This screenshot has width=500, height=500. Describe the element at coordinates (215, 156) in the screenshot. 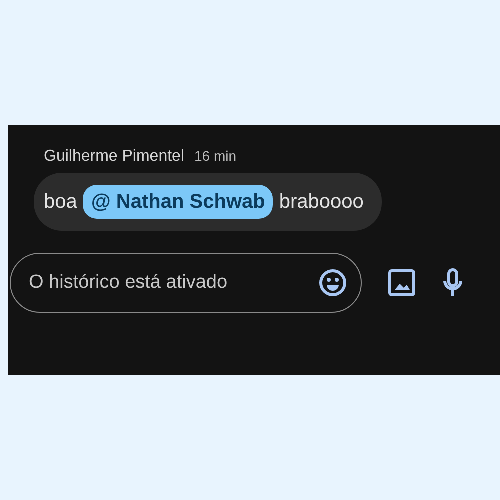

I see `message-time: 16 min` at that location.